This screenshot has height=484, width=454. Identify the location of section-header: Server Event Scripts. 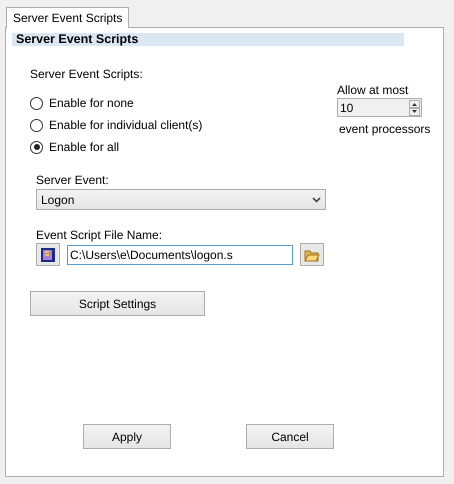
(208, 39).